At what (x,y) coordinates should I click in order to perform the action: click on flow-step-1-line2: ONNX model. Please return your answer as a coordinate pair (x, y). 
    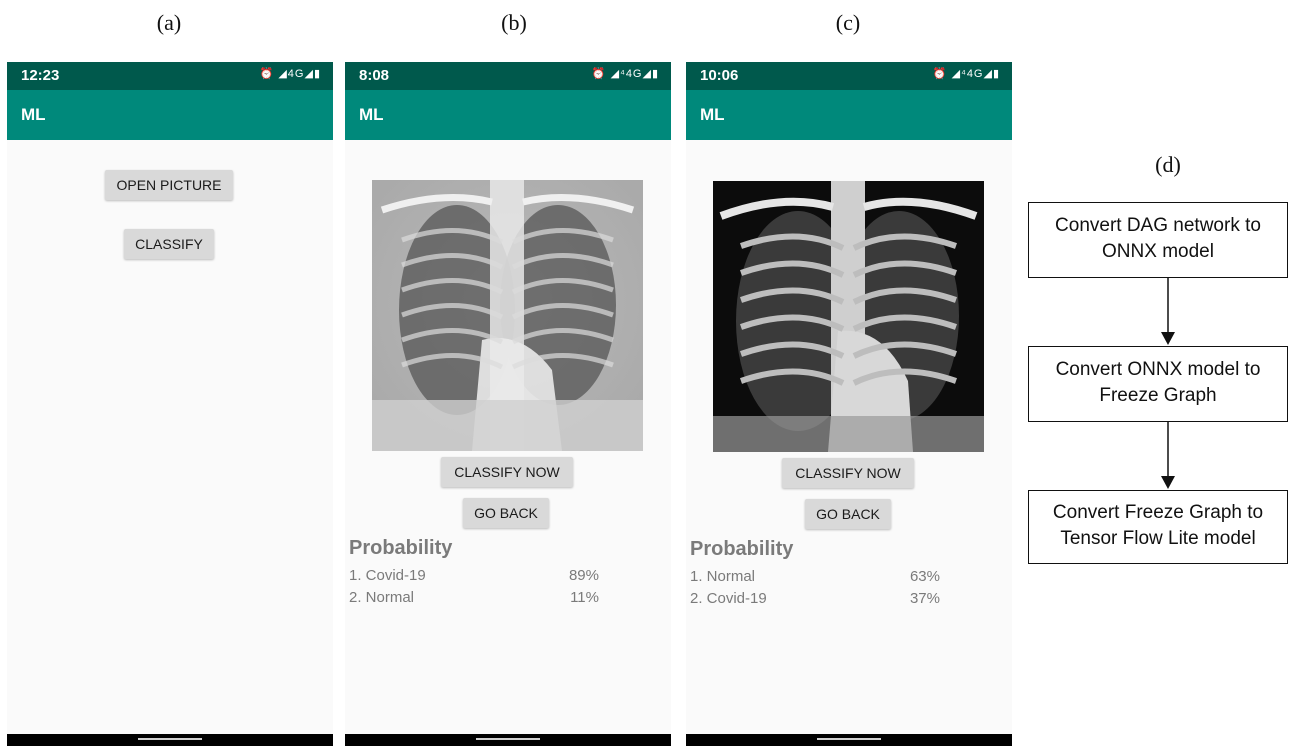
    Looking at the image, I should click on (1158, 251).